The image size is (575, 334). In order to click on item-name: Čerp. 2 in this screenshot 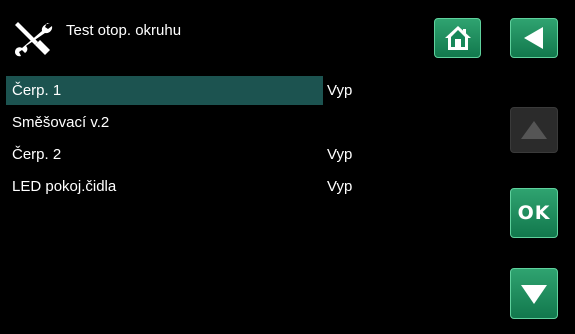, I will do `click(37, 154)`.